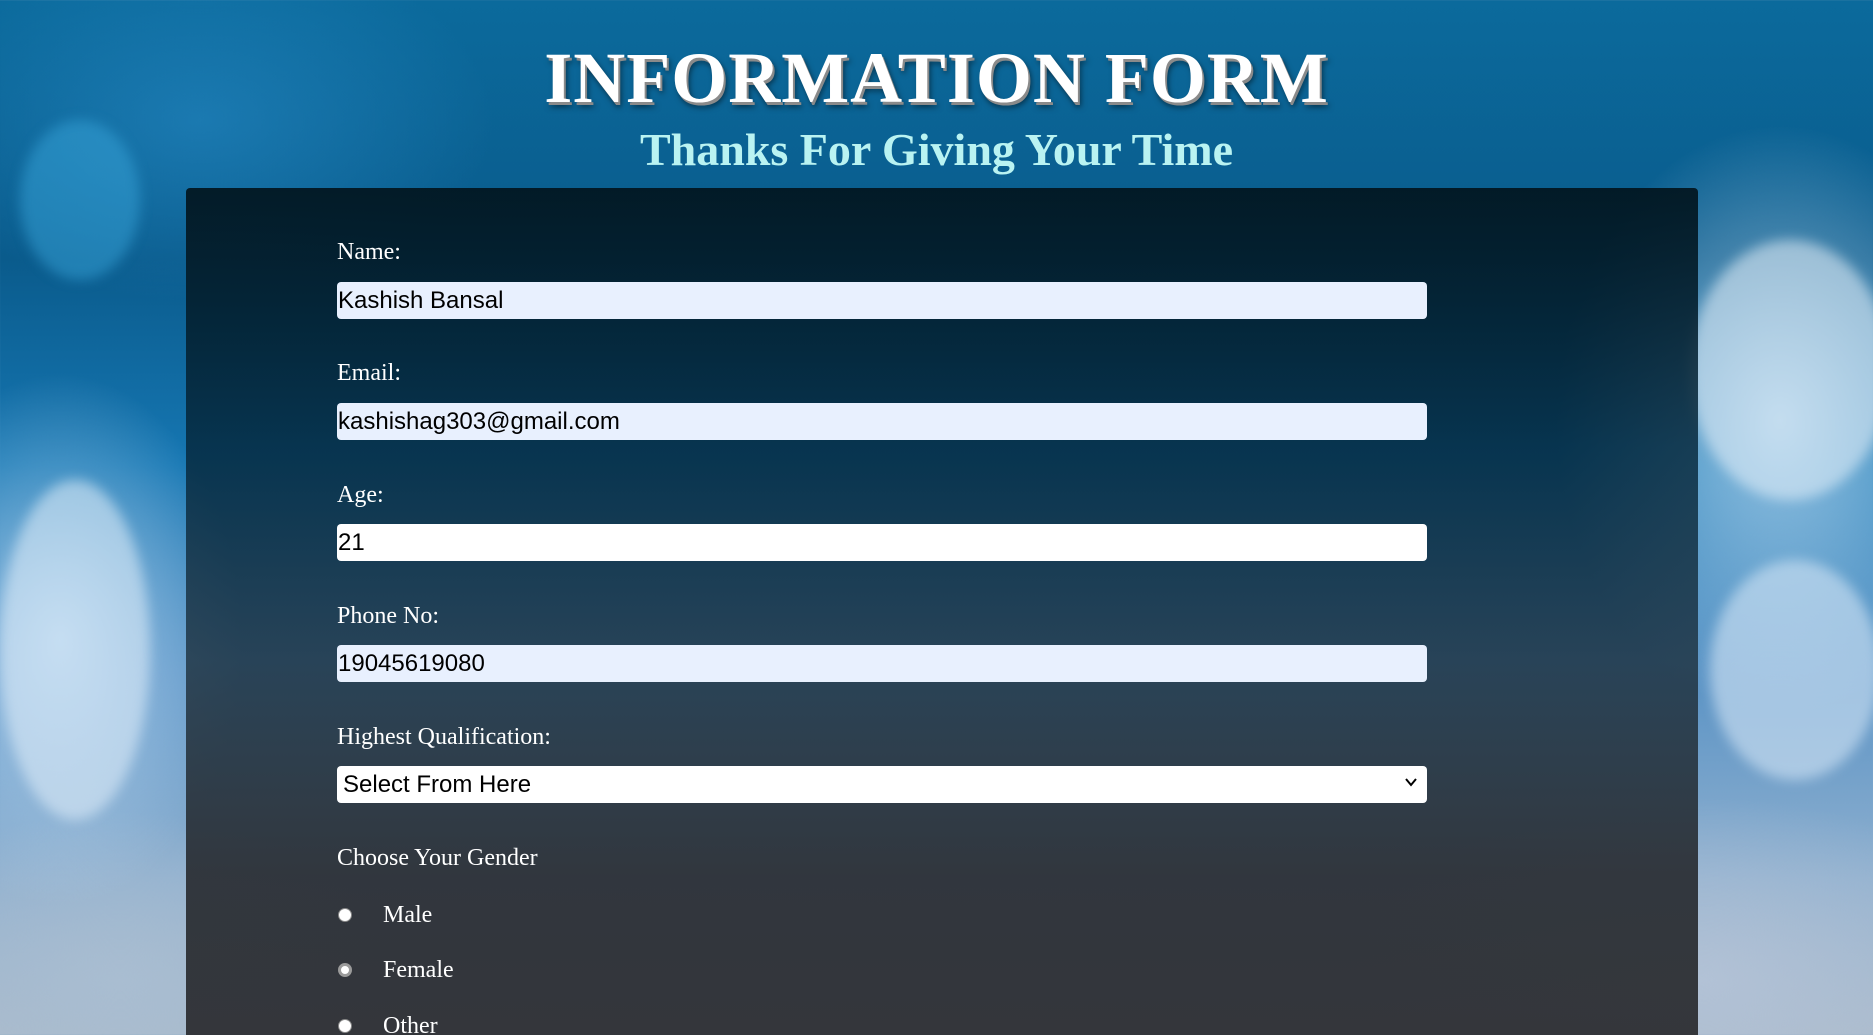 The height and width of the screenshot is (1035, 1873). What do you see at coordinates (345, 1026) in the screenshot?
I see `radio-button-other` at bounding box center [345, 1026].